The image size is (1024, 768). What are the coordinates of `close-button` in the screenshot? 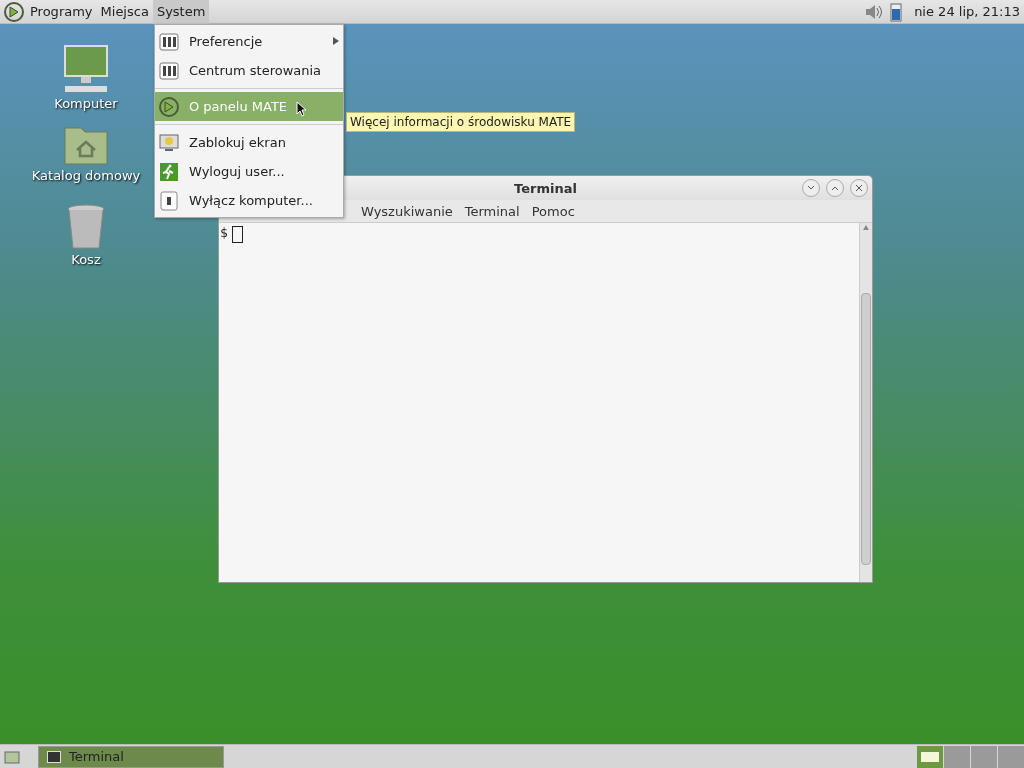 It's located at (859, 188).